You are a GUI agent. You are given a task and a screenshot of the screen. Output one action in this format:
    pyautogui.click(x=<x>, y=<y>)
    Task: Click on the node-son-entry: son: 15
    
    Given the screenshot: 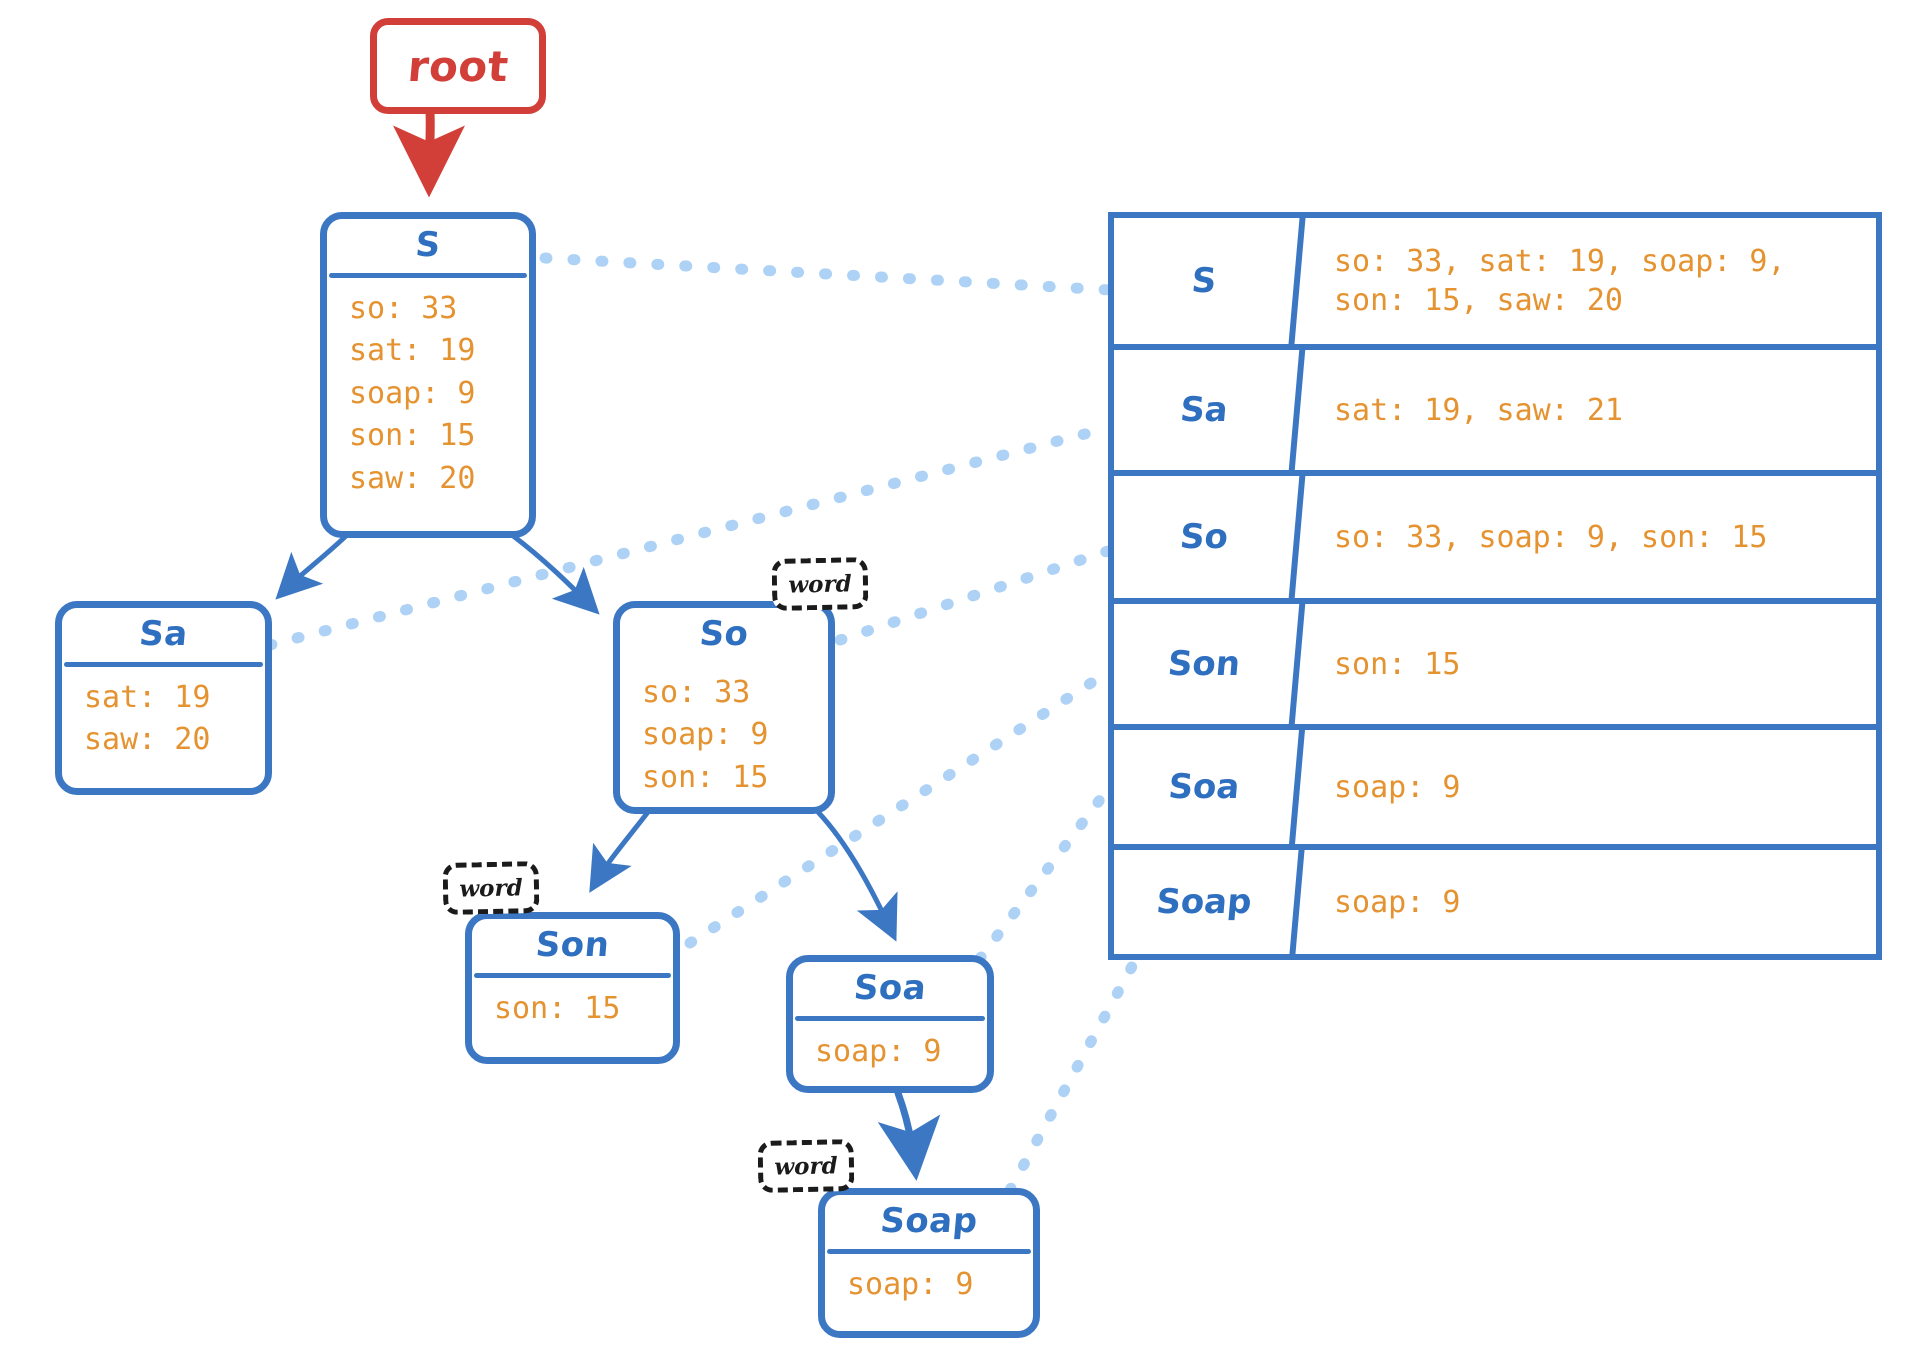 What is the action you would take?
    pyautogui.click(x=557, y=1008)
    